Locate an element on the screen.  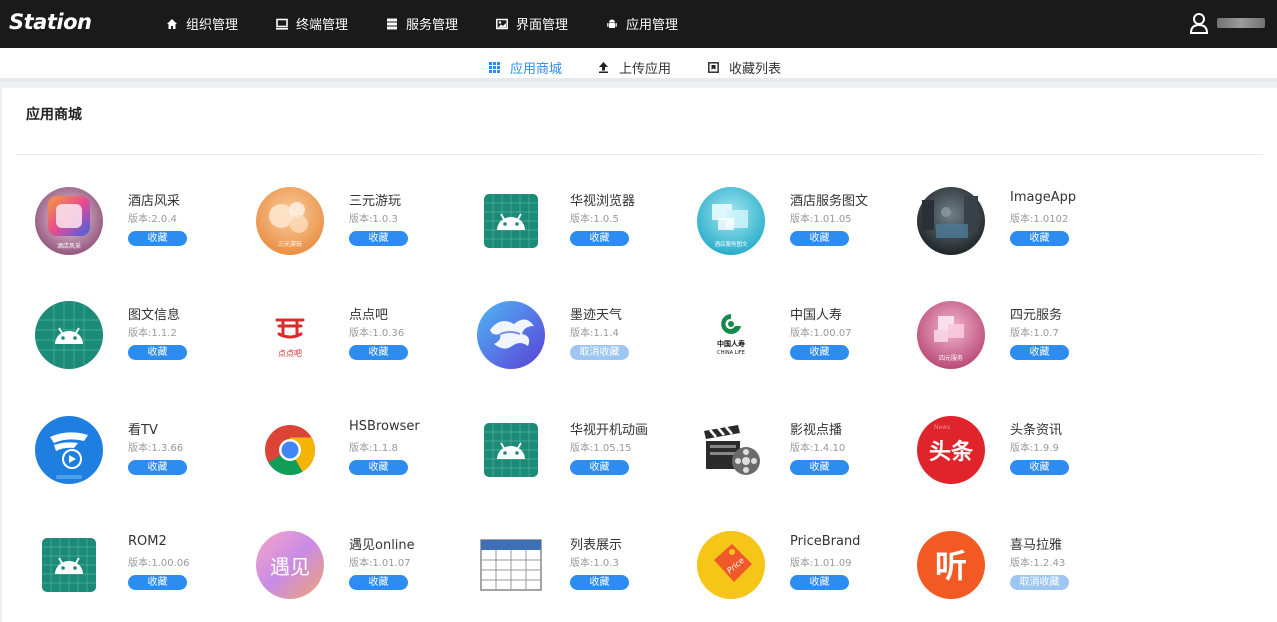
app-card: 墨迹天气 版本:1.1.4 取消收藏 is located at coordinates (581, 340).